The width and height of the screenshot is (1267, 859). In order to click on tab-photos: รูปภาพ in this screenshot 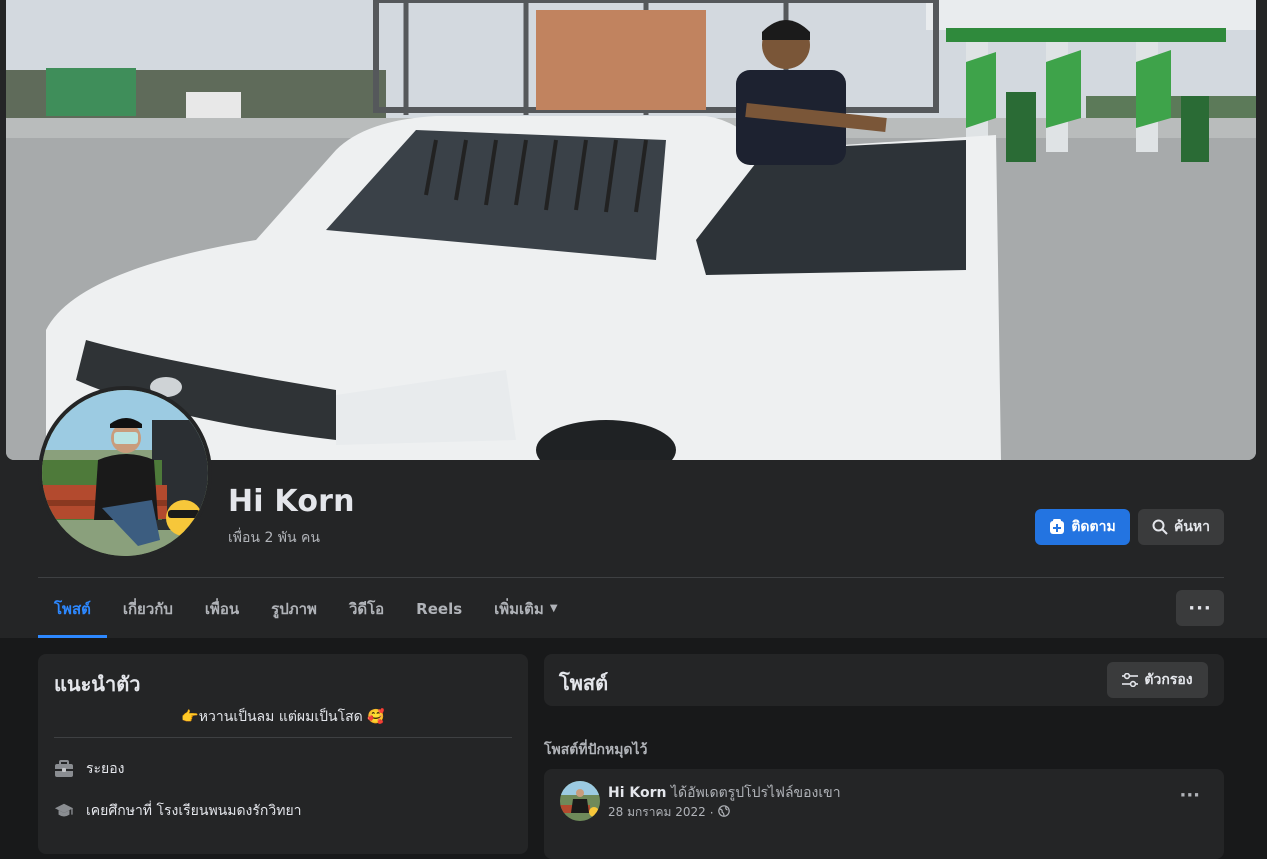, I will do `click(294, 608)`.